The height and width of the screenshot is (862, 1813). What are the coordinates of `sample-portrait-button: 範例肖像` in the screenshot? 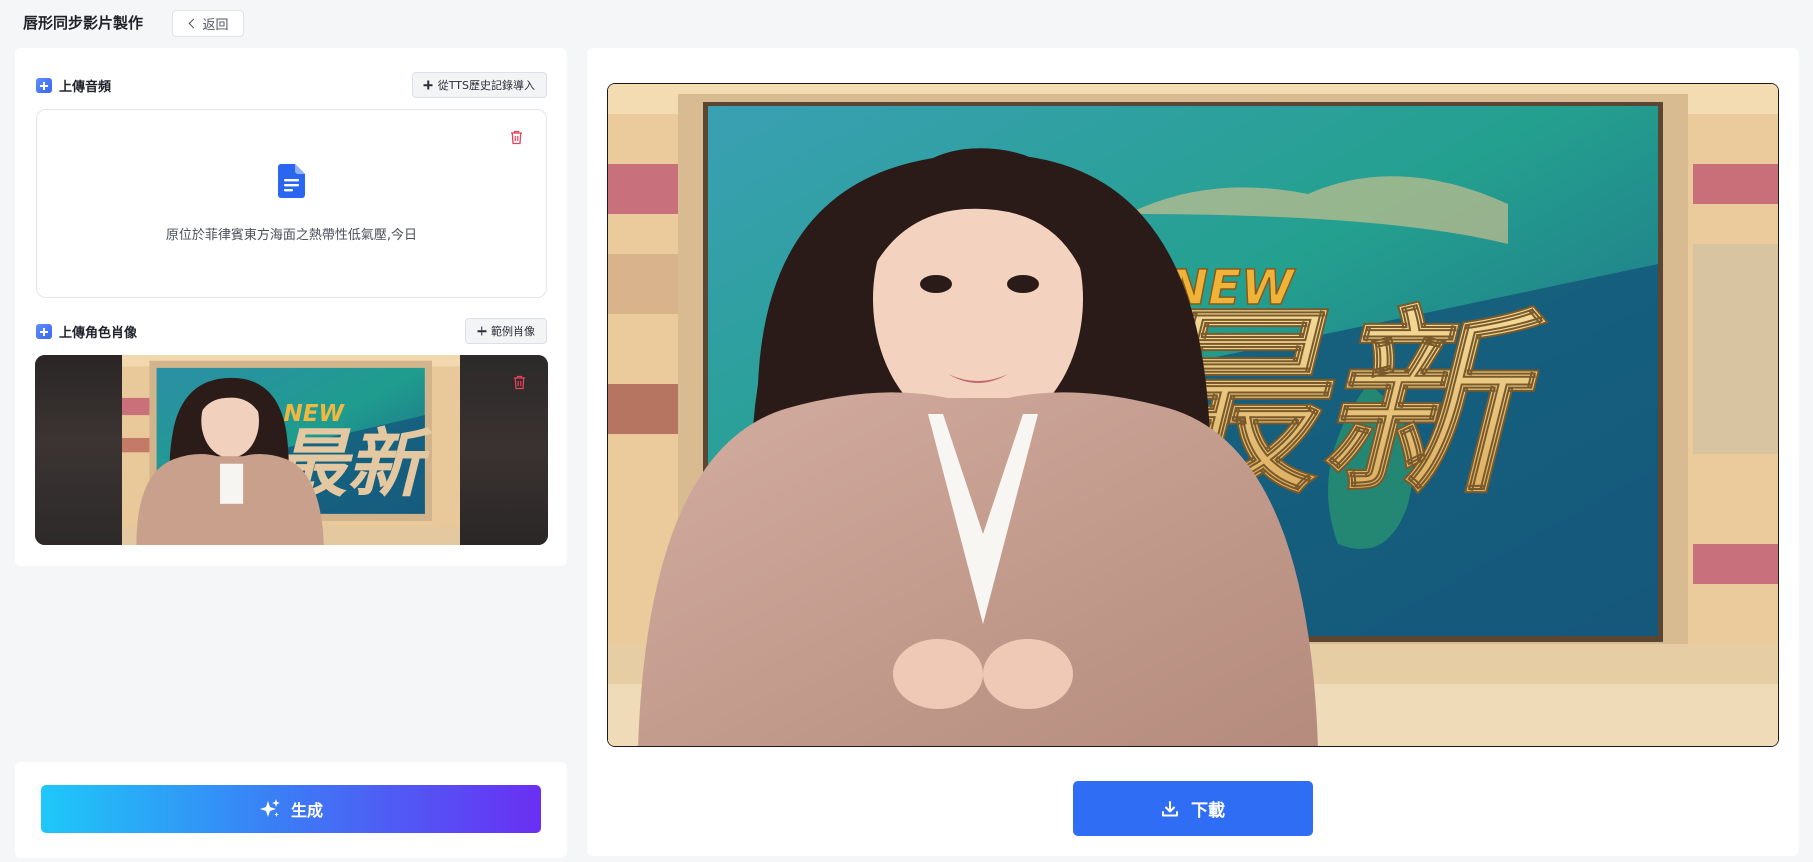 It's located at (506, 331).